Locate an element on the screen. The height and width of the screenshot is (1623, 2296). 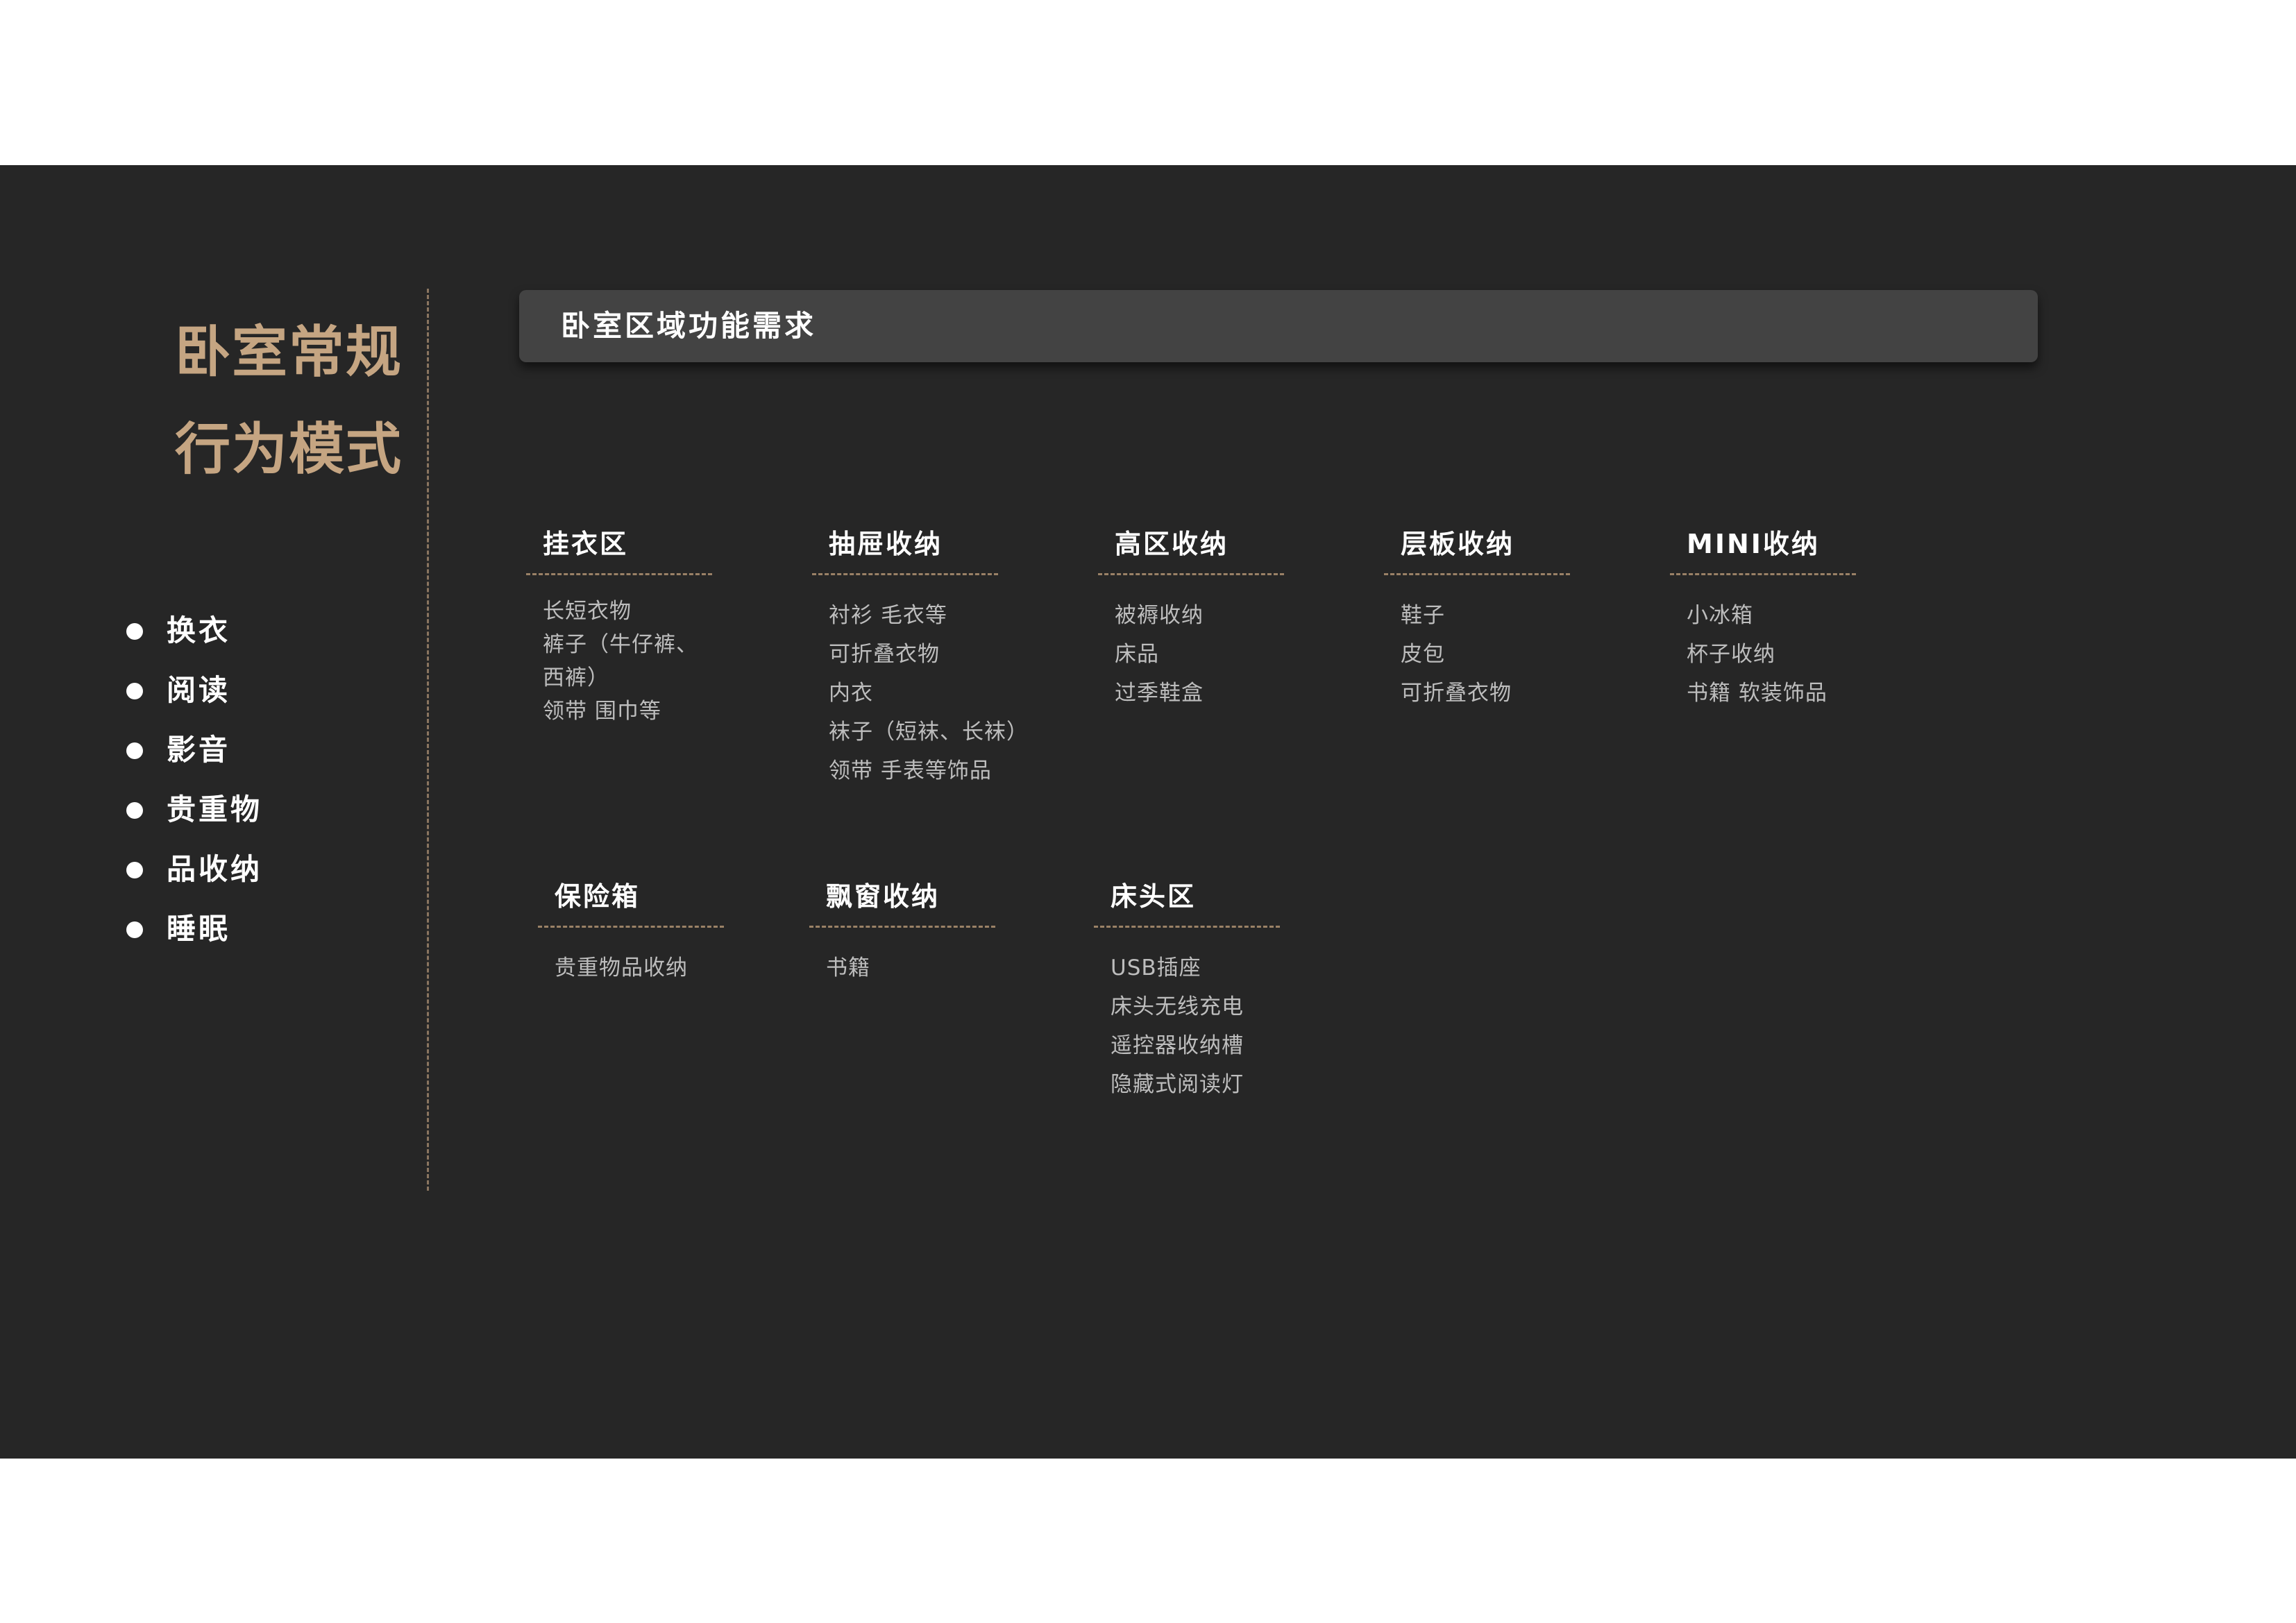
list-item: 贵重物品收纳 is located at coordinates (622, 967).